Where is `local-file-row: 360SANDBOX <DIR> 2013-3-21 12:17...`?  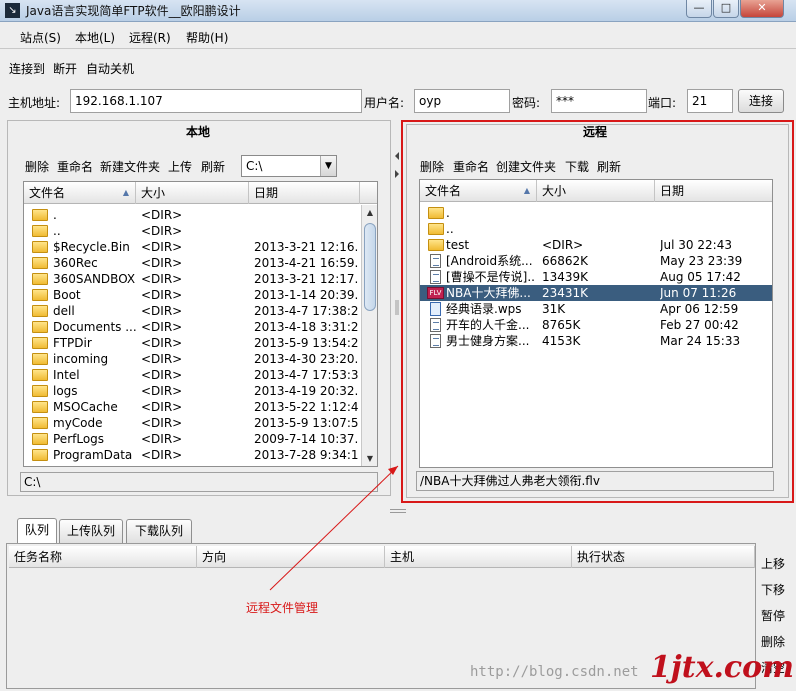 local-file-row: 360SANDBOX <DIR> 2013-3-21 12:17... is located at coordinates (192, 279).